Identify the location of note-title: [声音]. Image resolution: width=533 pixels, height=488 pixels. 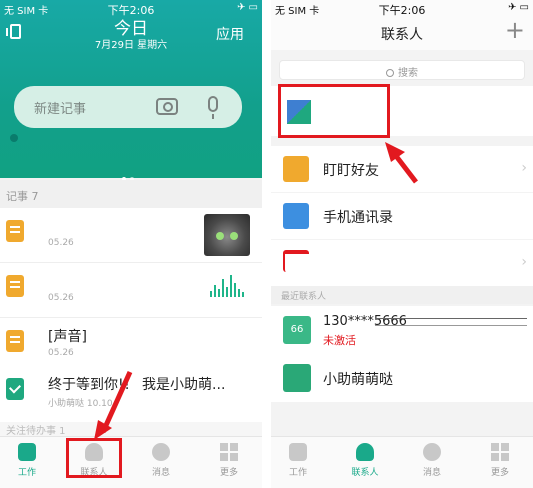
(67, 337).